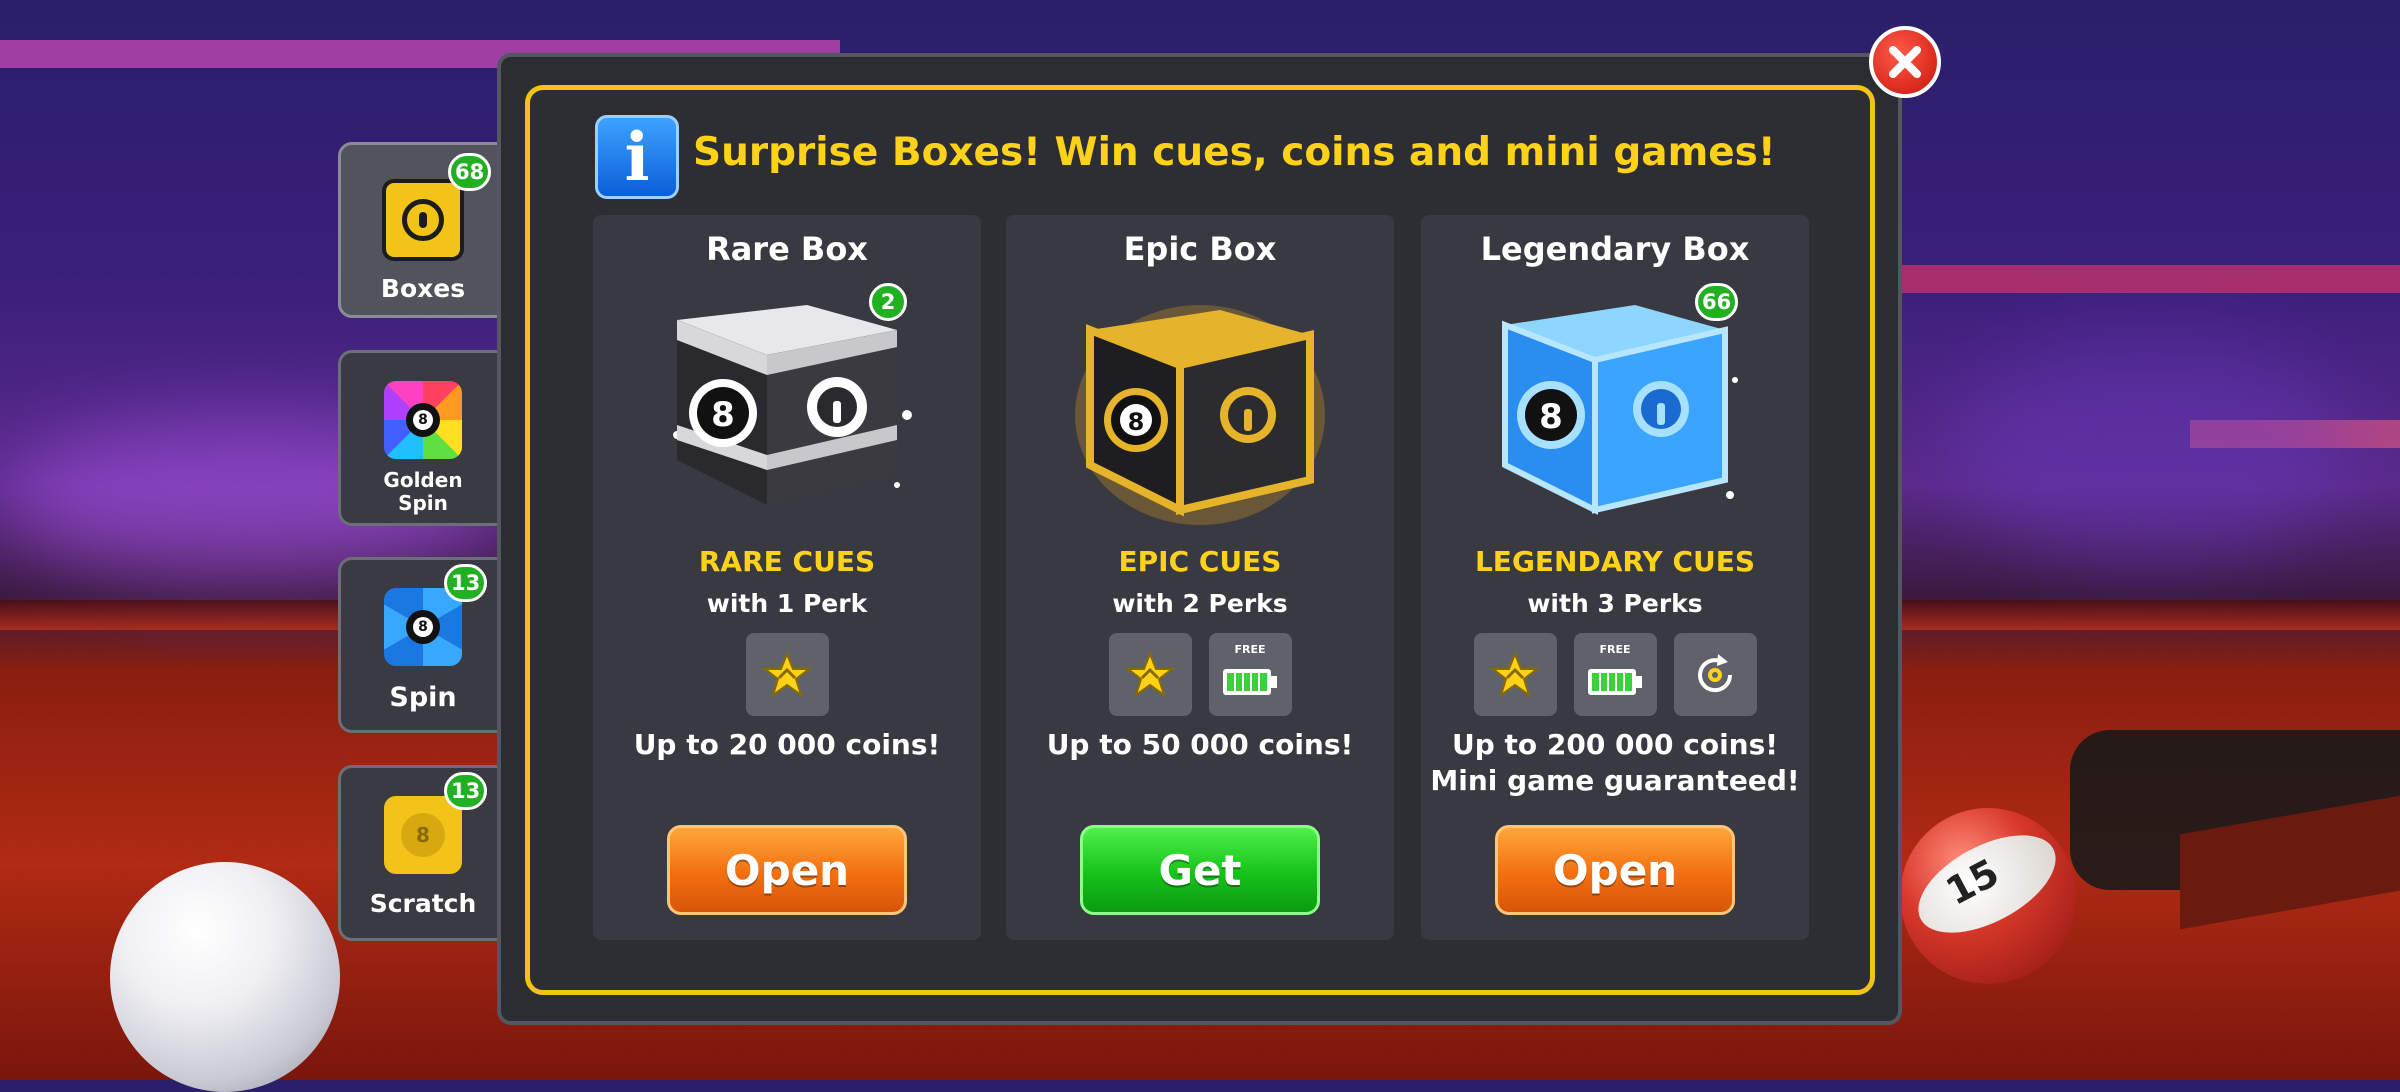  I want to click on golden-spin-wheel-icon: 8, so click(423, 420).